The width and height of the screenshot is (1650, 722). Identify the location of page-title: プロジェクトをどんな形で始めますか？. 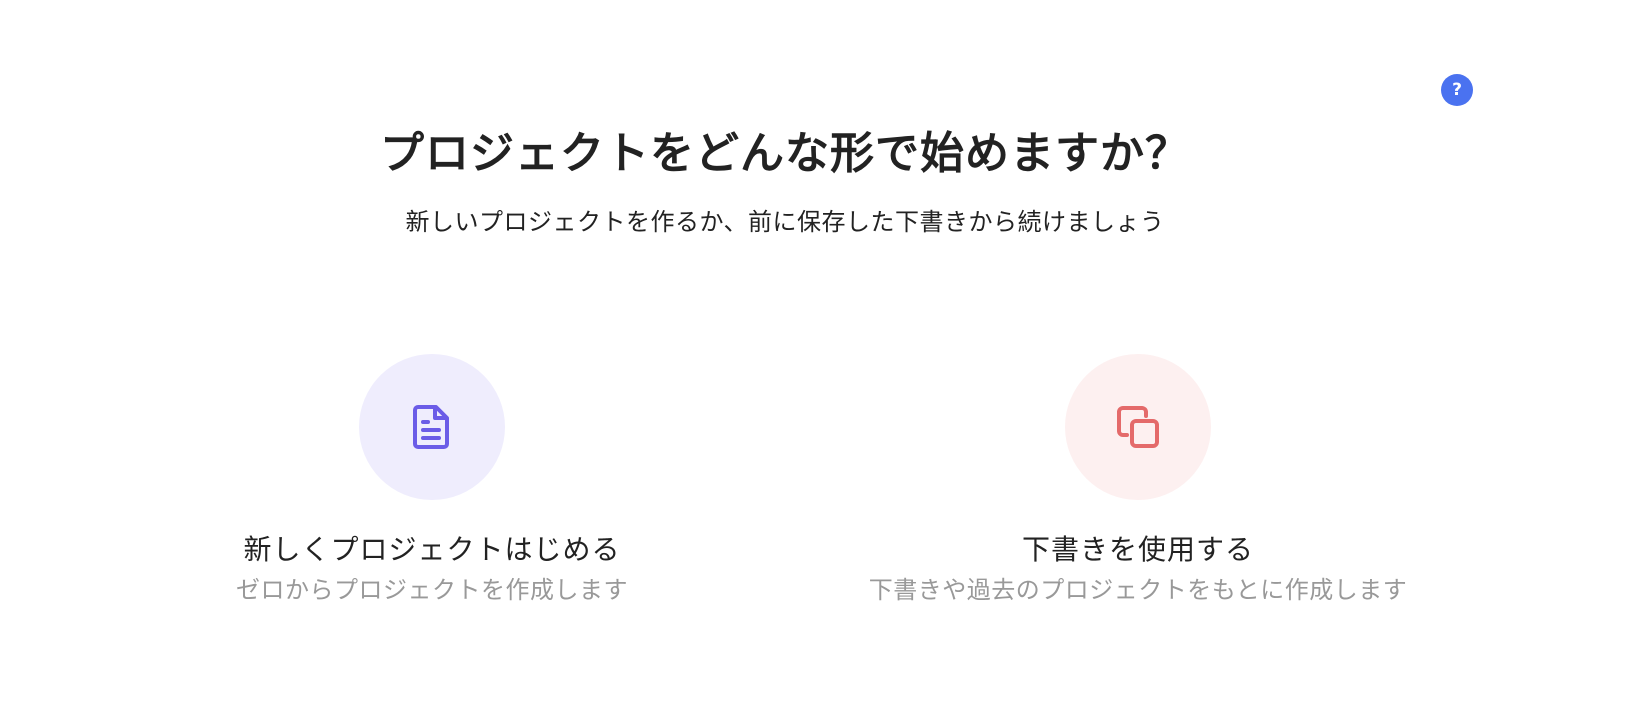
(785, 153).